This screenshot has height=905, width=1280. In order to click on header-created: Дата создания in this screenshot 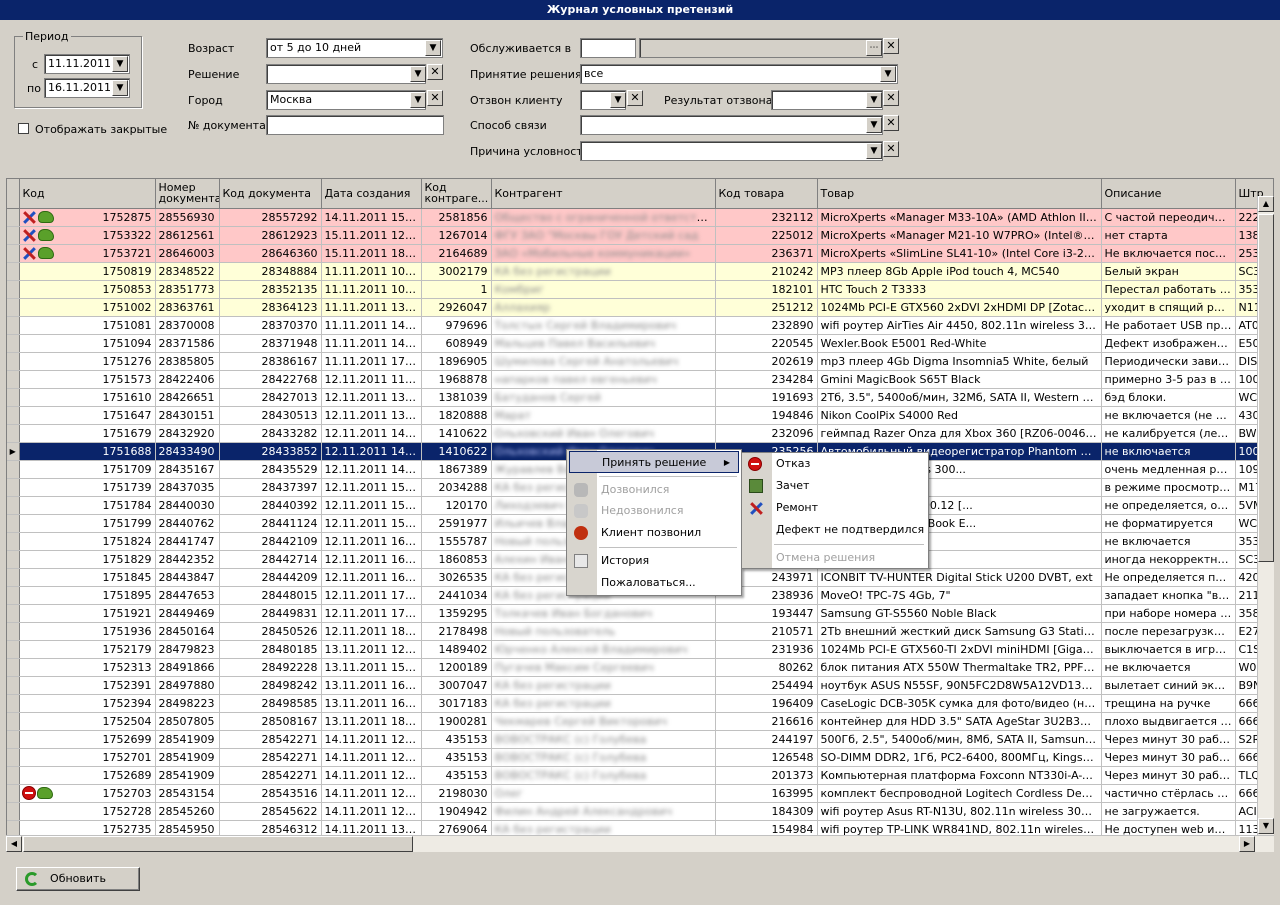, I will do `click(371, 194)`.